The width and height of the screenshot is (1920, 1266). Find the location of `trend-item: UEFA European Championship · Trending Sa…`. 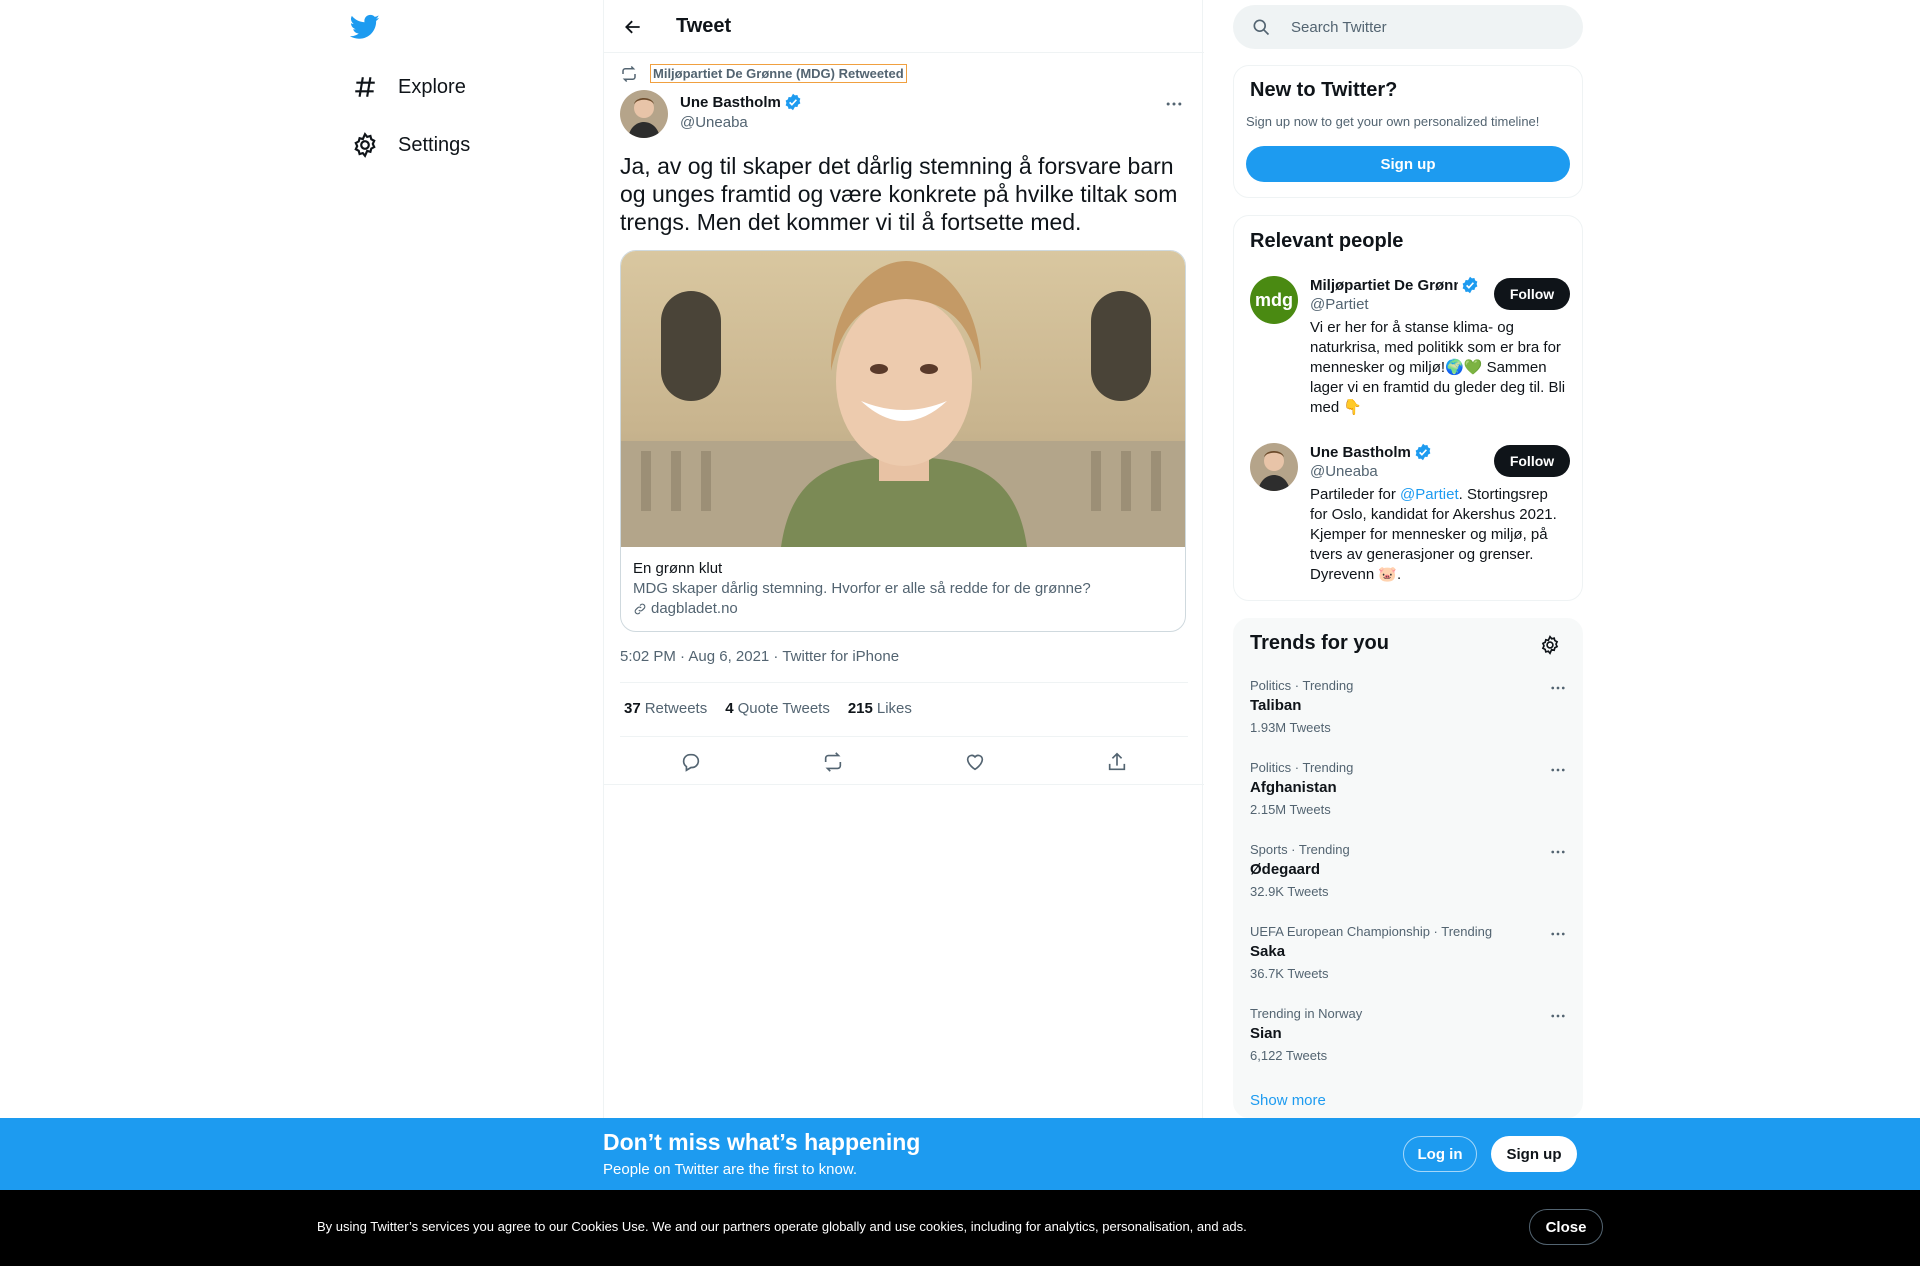

trend-item: UEFA European Championship · Trending Sa… is located at coordinates (1410, 953).